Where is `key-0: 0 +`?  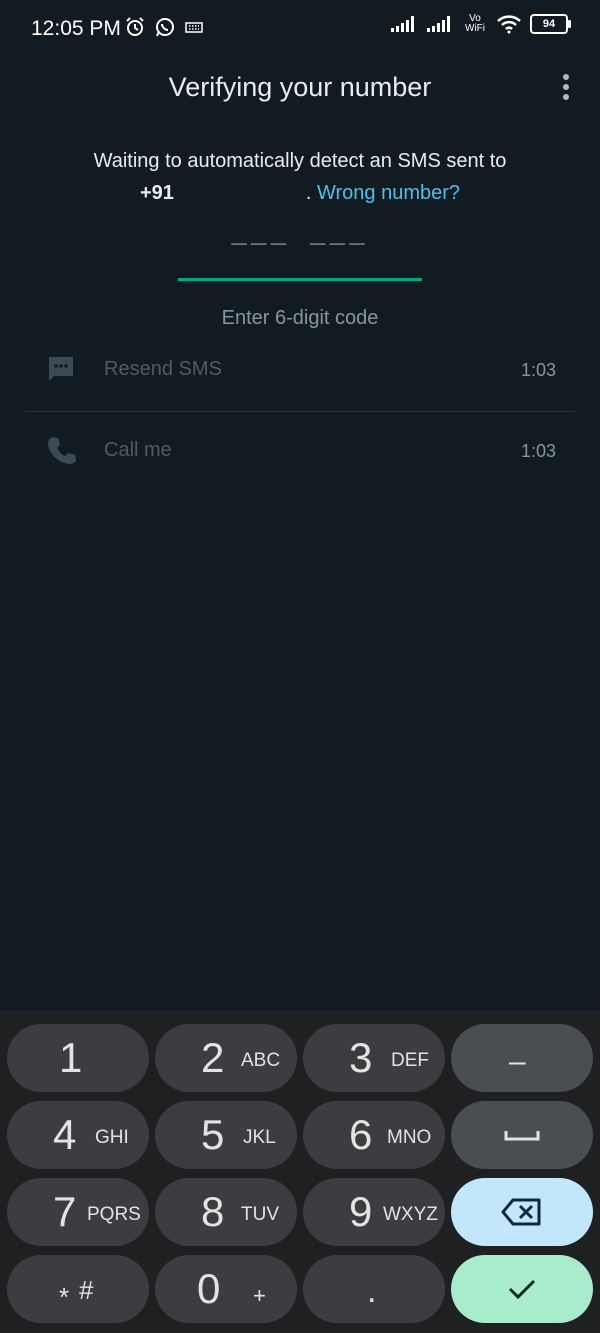 key-0: 0 + is located at coordinates (226, 1289).